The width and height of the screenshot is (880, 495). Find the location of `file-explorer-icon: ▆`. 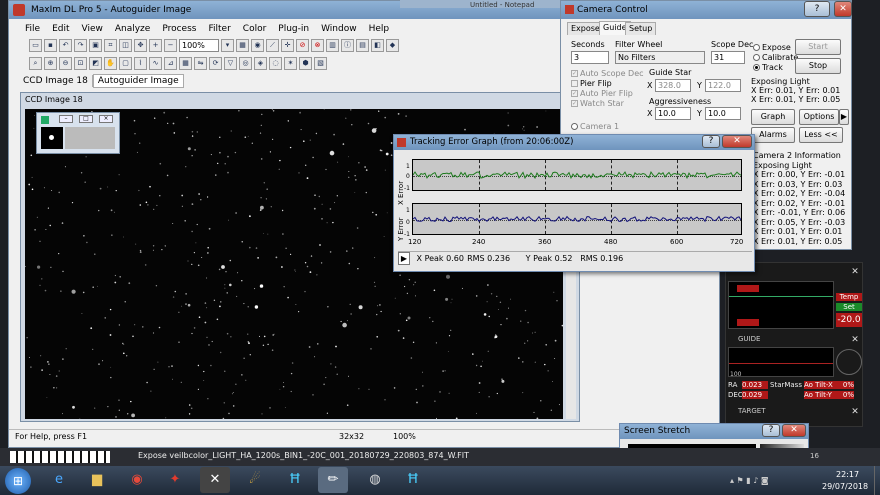

file-explorer-icon: ▆ is located at coordinates (97, 480).